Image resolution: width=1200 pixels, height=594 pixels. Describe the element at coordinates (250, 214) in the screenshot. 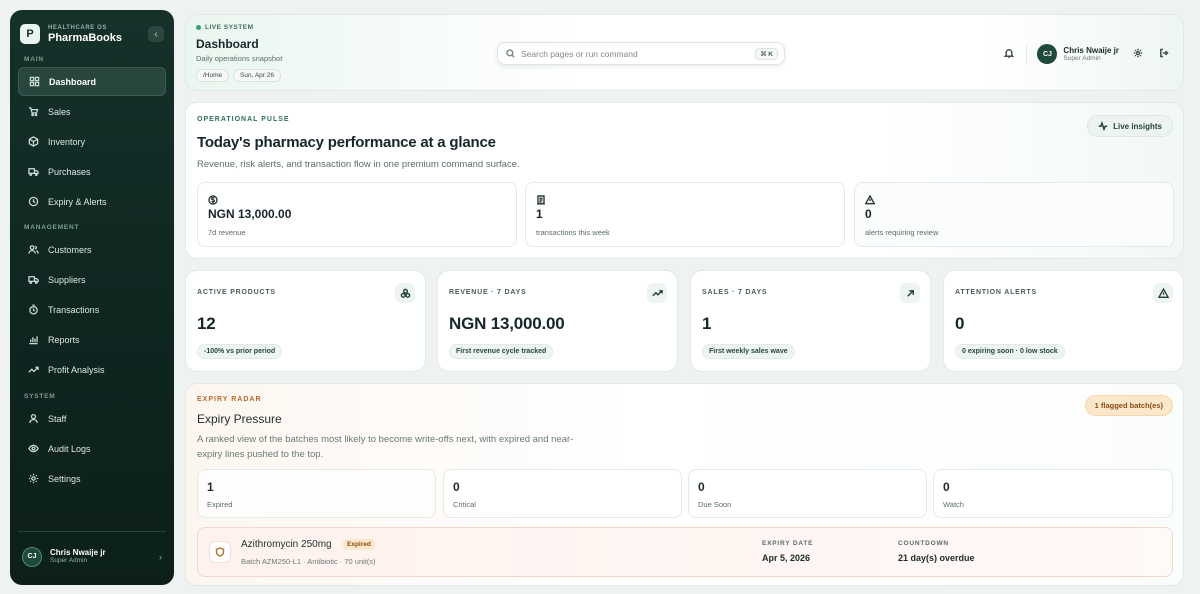

I see `metric-value: NGN 13,000.00` at that location.